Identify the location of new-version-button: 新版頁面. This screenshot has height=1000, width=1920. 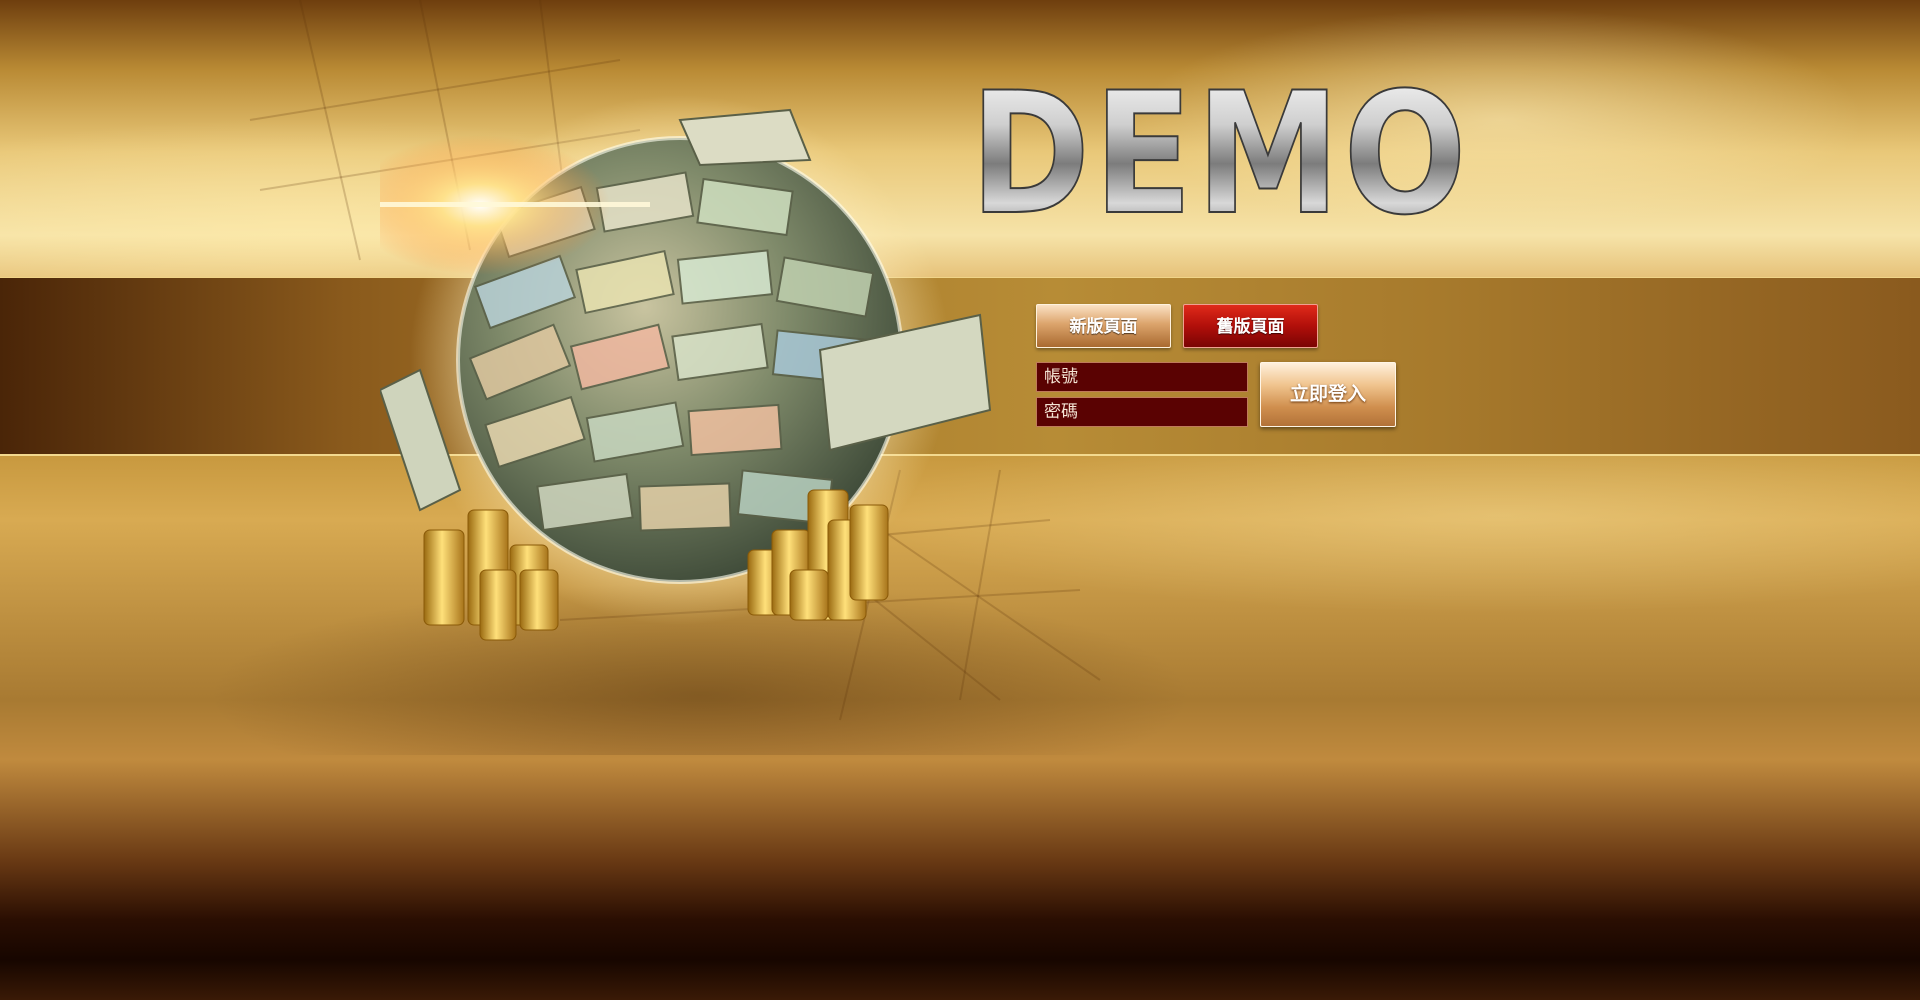
(1103, 326).